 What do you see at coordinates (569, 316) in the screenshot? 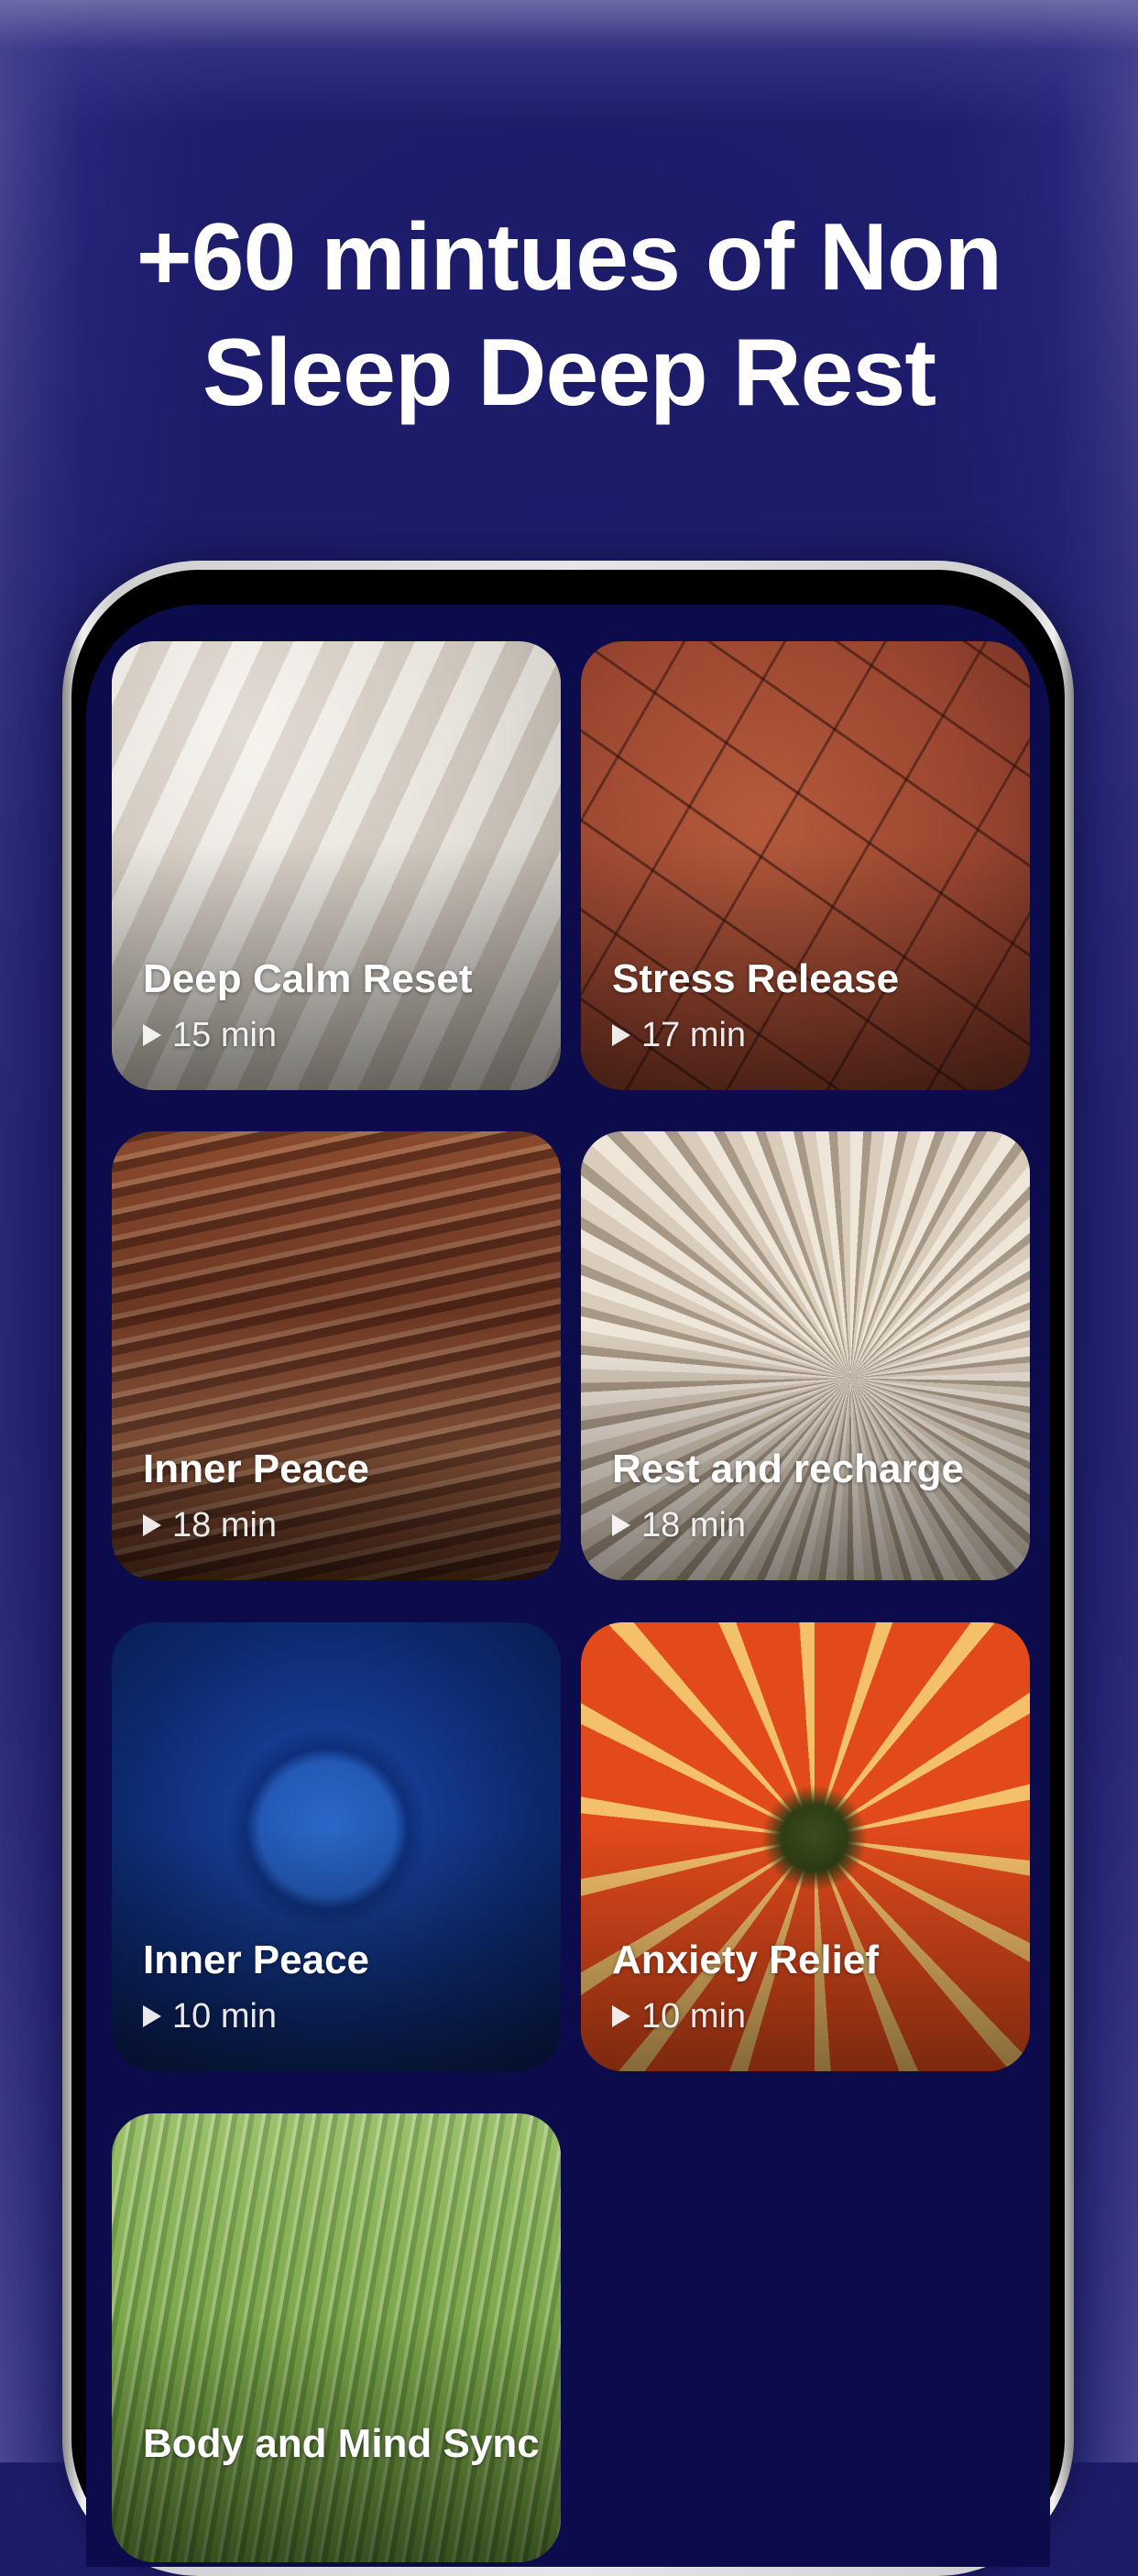
I see `page-title: +60 mintues of Non Sleep Deep Rest` at bounding box center [569, 316].